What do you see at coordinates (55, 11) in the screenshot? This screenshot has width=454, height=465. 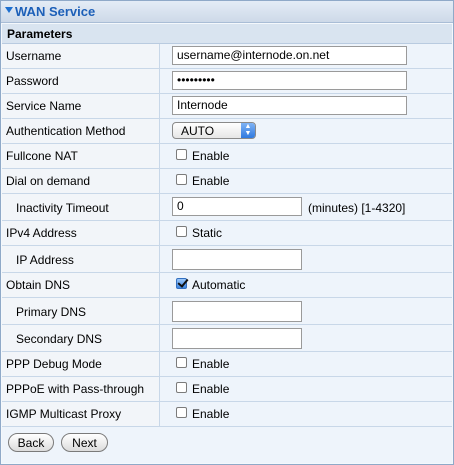 I see `panel-title: WAN Service` at bounding box center [55, 11].